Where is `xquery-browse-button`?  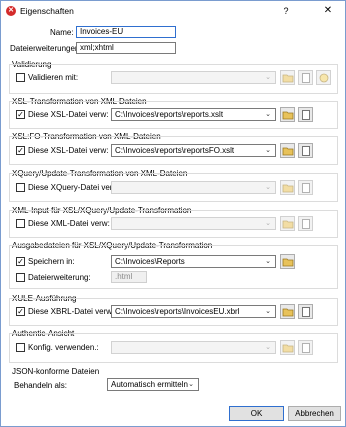
xquery-browse-button is located at coordinates (287, 187).